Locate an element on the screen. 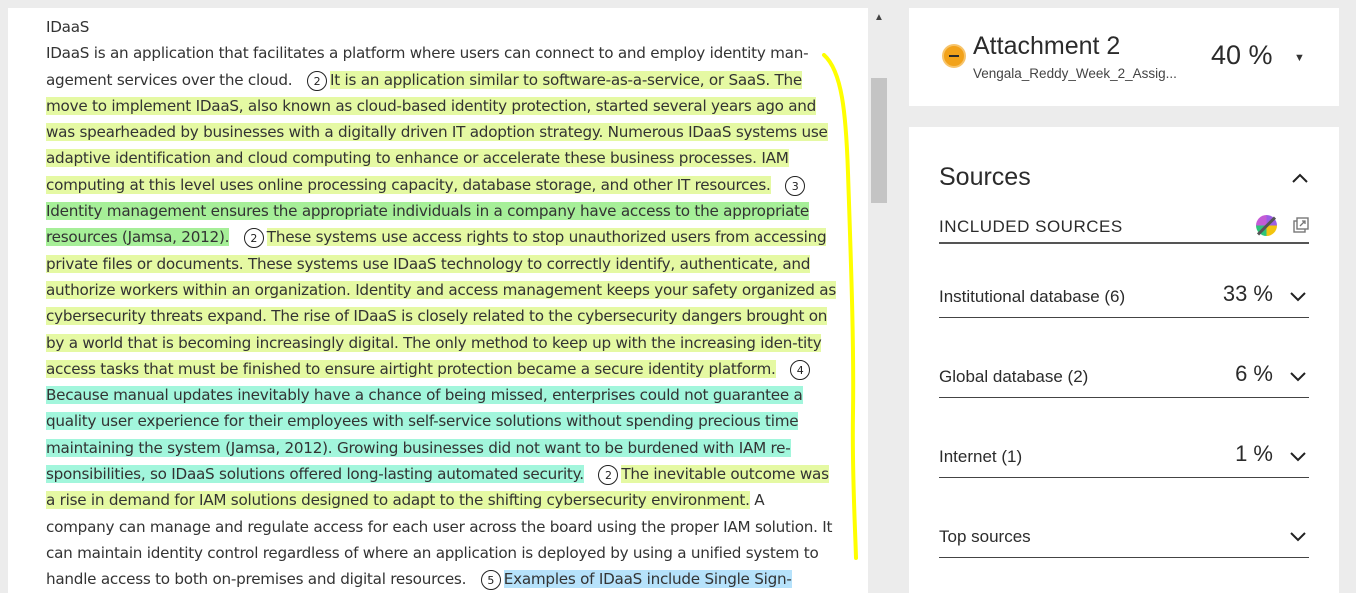 This screenshot has width=1356, height=593. source-row-label: Global database (2) is located at coordinates (1014, 376).